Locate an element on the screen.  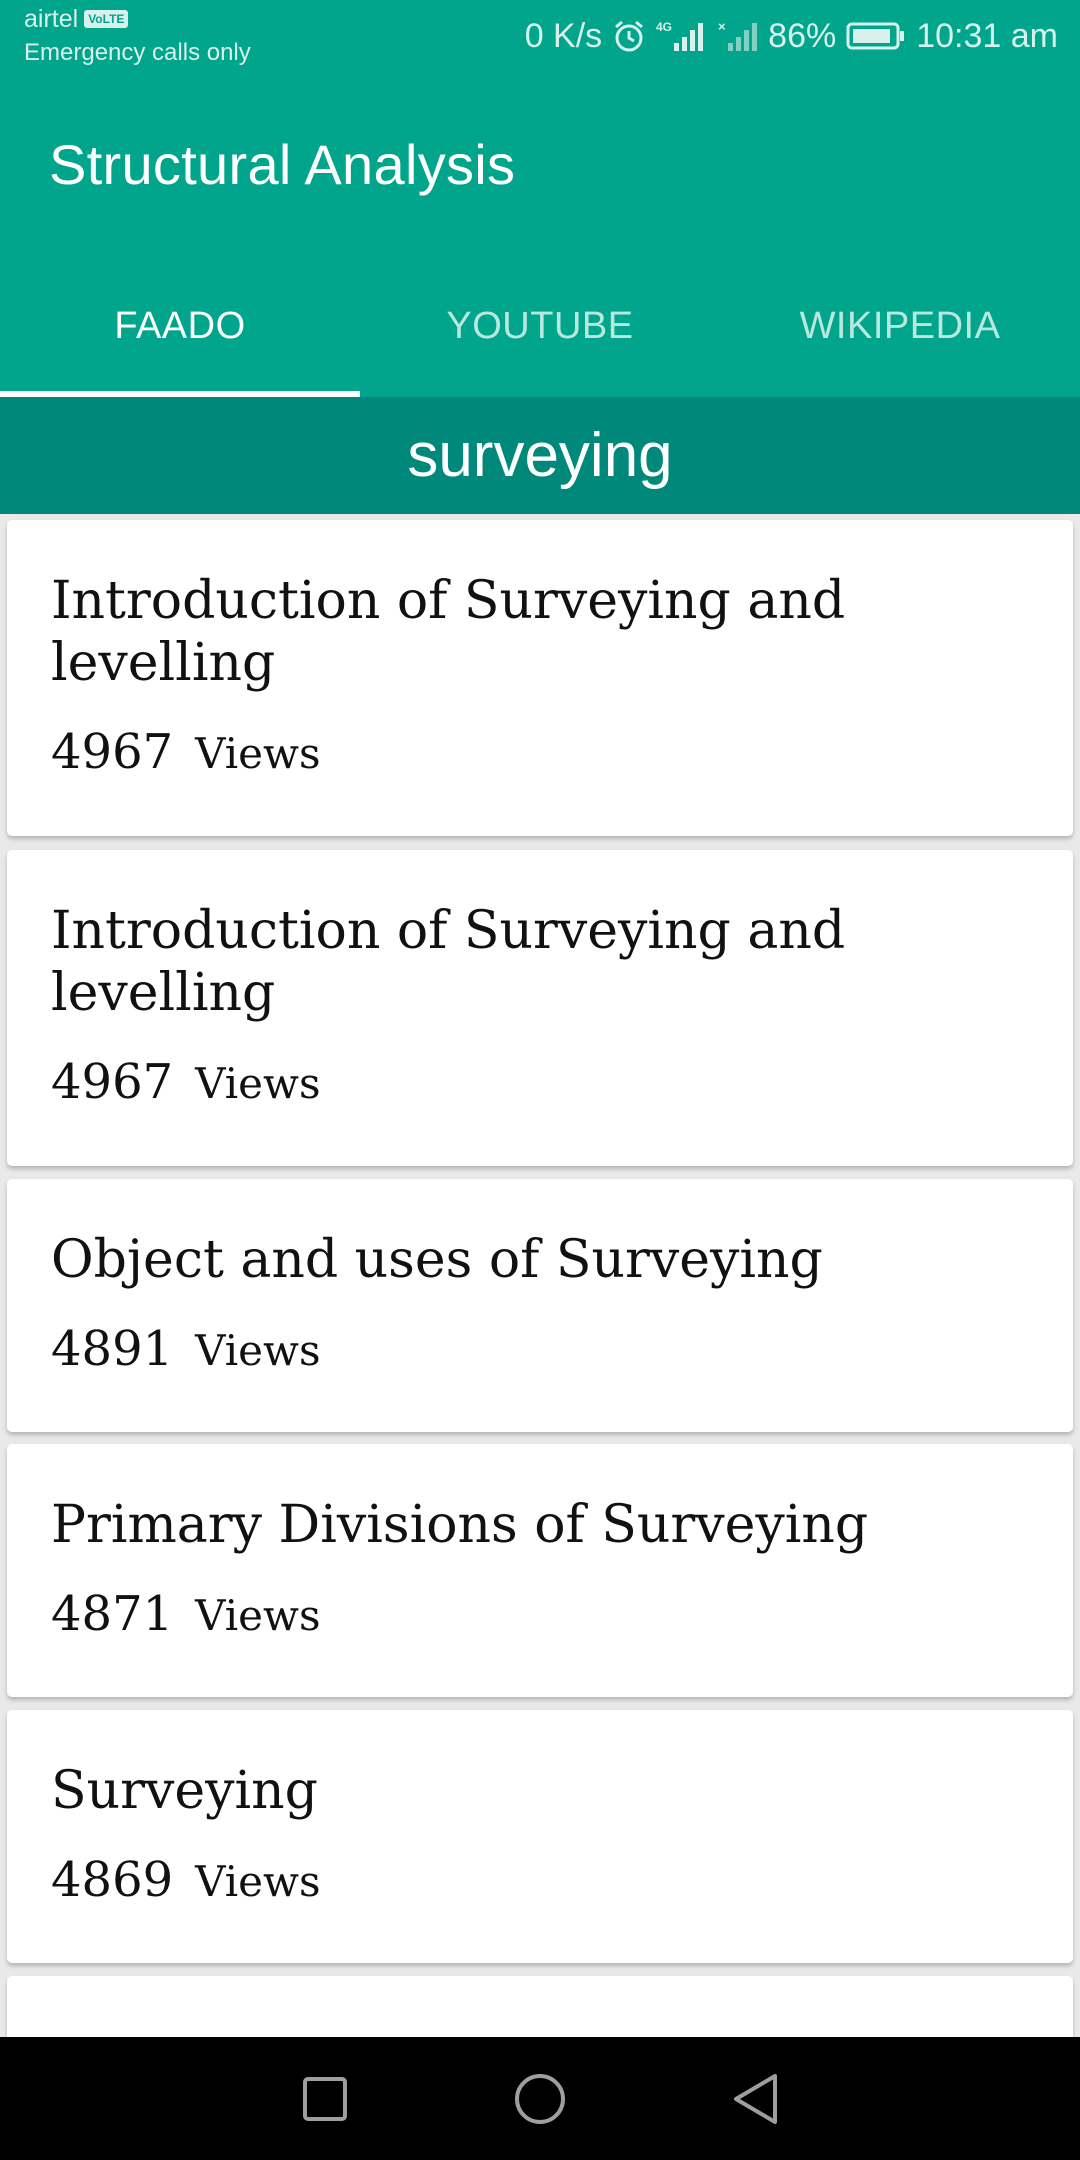
tab-faado: FAADO is located at coordinates (180, 333).